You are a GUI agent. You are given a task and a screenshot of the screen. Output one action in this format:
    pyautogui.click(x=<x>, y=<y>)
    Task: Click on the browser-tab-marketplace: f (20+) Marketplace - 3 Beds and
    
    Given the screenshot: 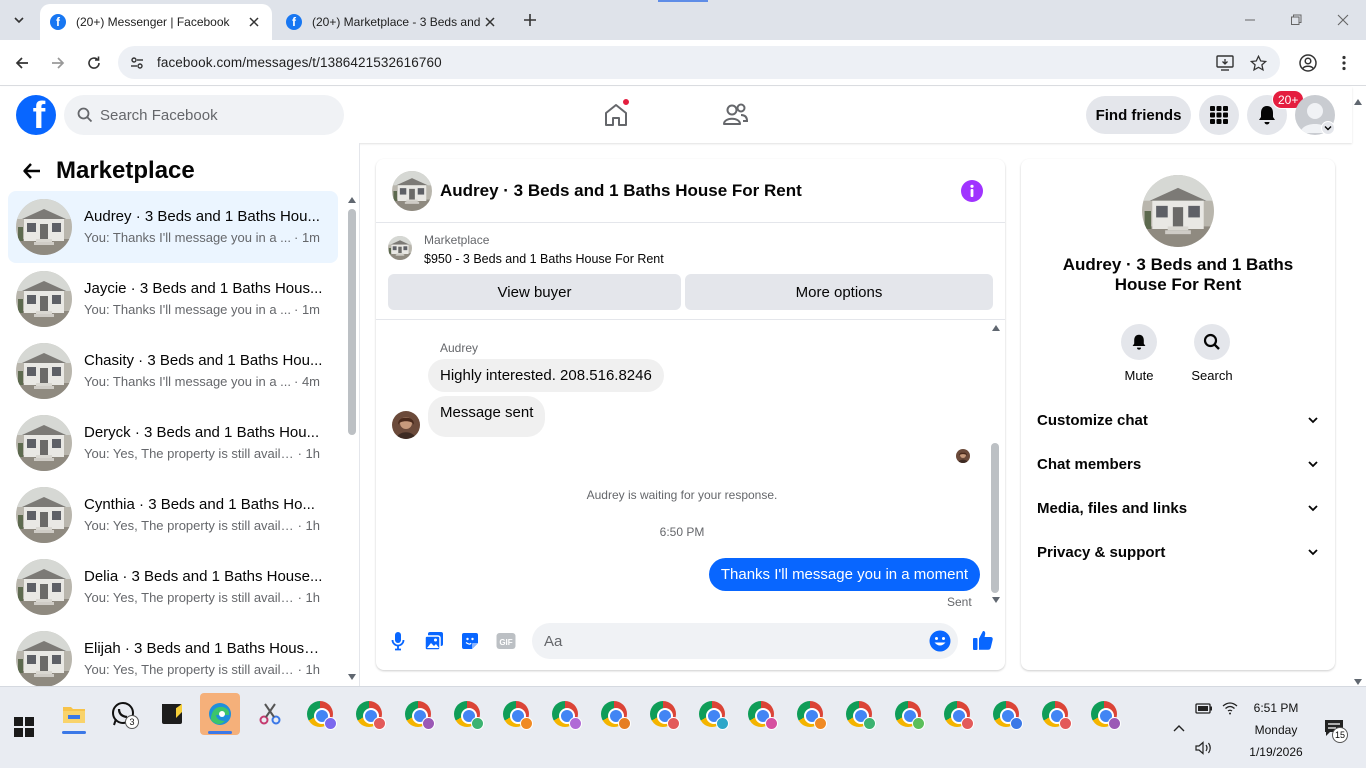 What is the action you would take?
    pyautogui.click(x=392, y=22)
    